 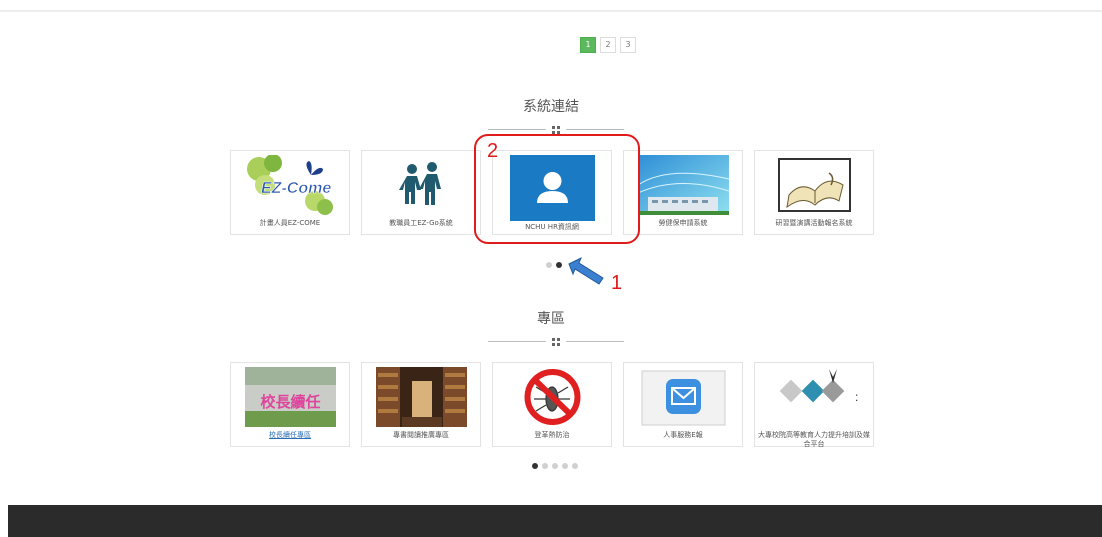 I want to click on annotation-highlight-box, so click(x=557, y=189).